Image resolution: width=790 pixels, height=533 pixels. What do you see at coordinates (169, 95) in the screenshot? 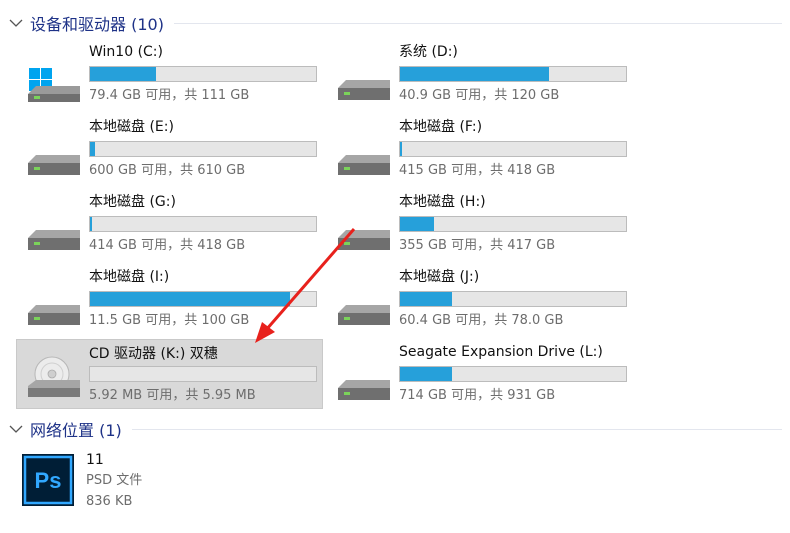
I see `drive-space-text: 79.4 GB 可用，共 111 GB` at bounding box center [169, 95].